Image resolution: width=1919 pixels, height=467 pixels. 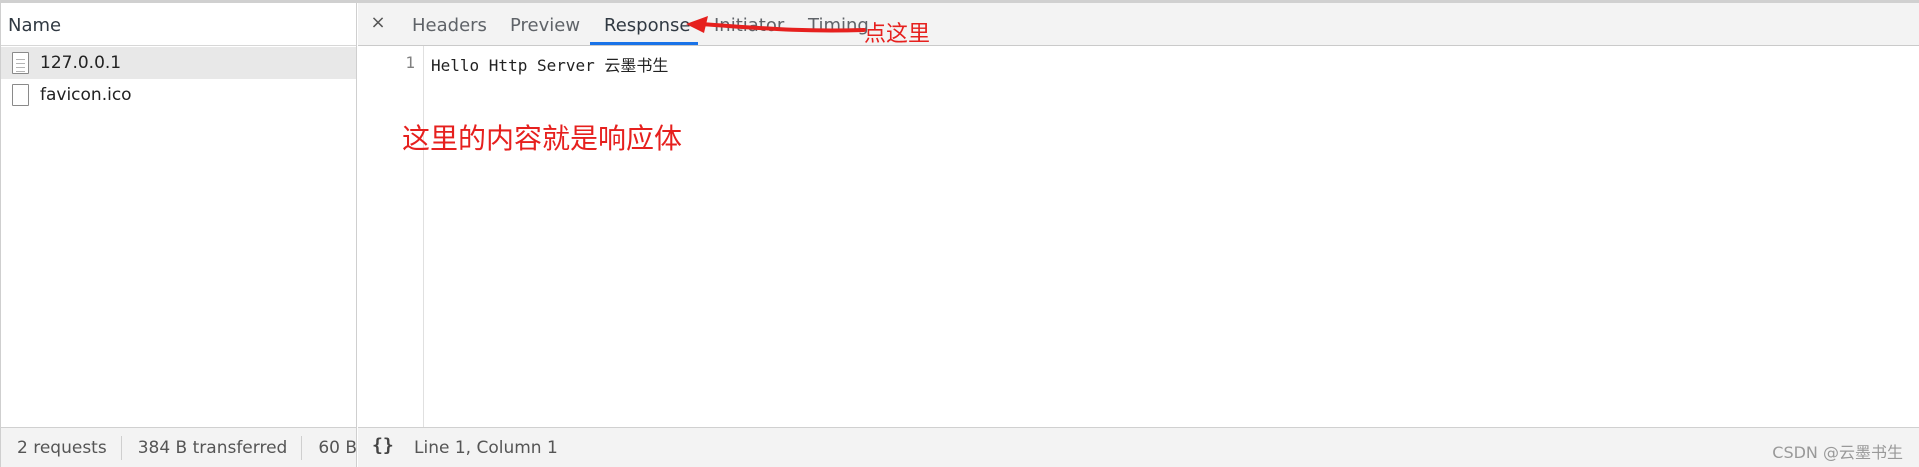 I want to click on tab-preview: Preview, so click(x=545, y=25).